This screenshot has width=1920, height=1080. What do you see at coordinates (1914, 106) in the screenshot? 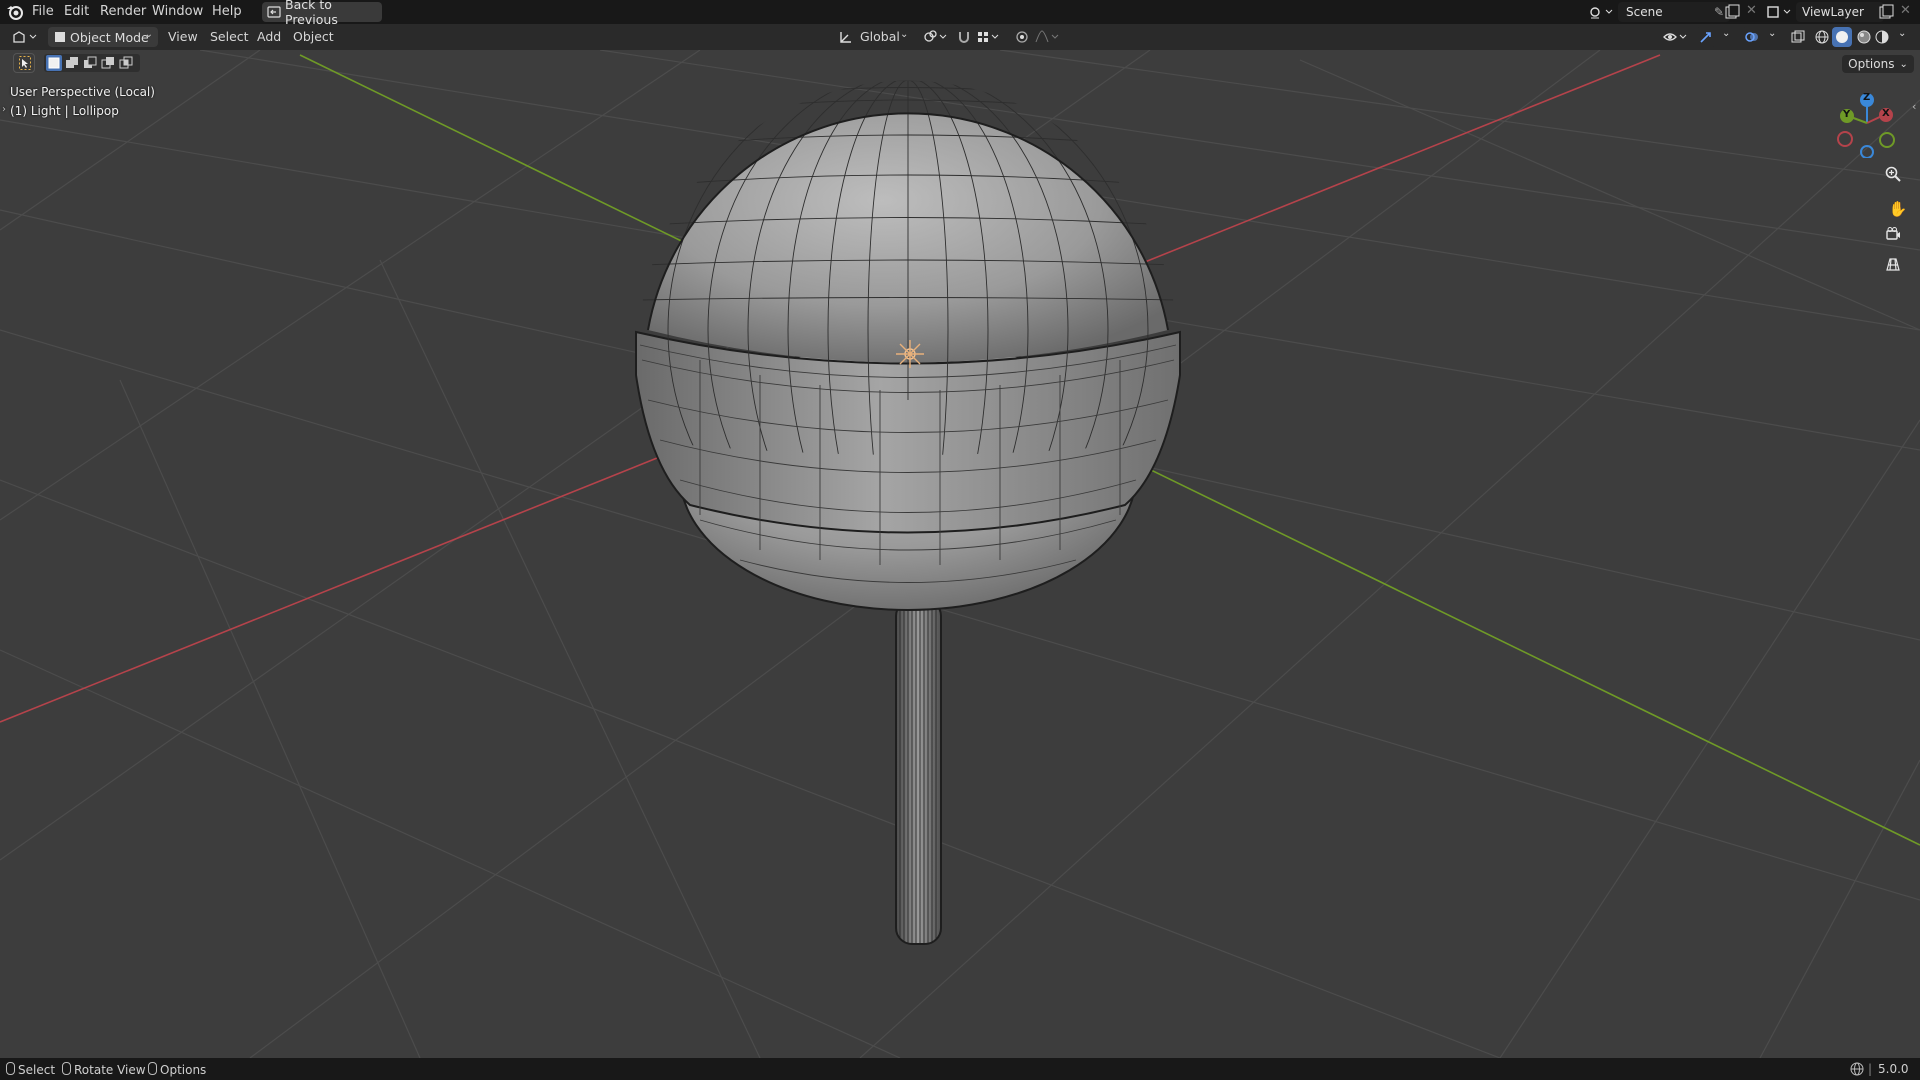
I see `sidebar-toggle-icon: ‹` at bounding box center [1914, 106].